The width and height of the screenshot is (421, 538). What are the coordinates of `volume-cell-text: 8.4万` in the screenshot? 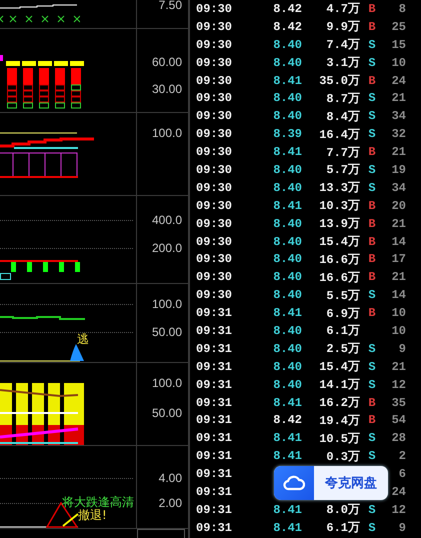 It's located at (342, 116).